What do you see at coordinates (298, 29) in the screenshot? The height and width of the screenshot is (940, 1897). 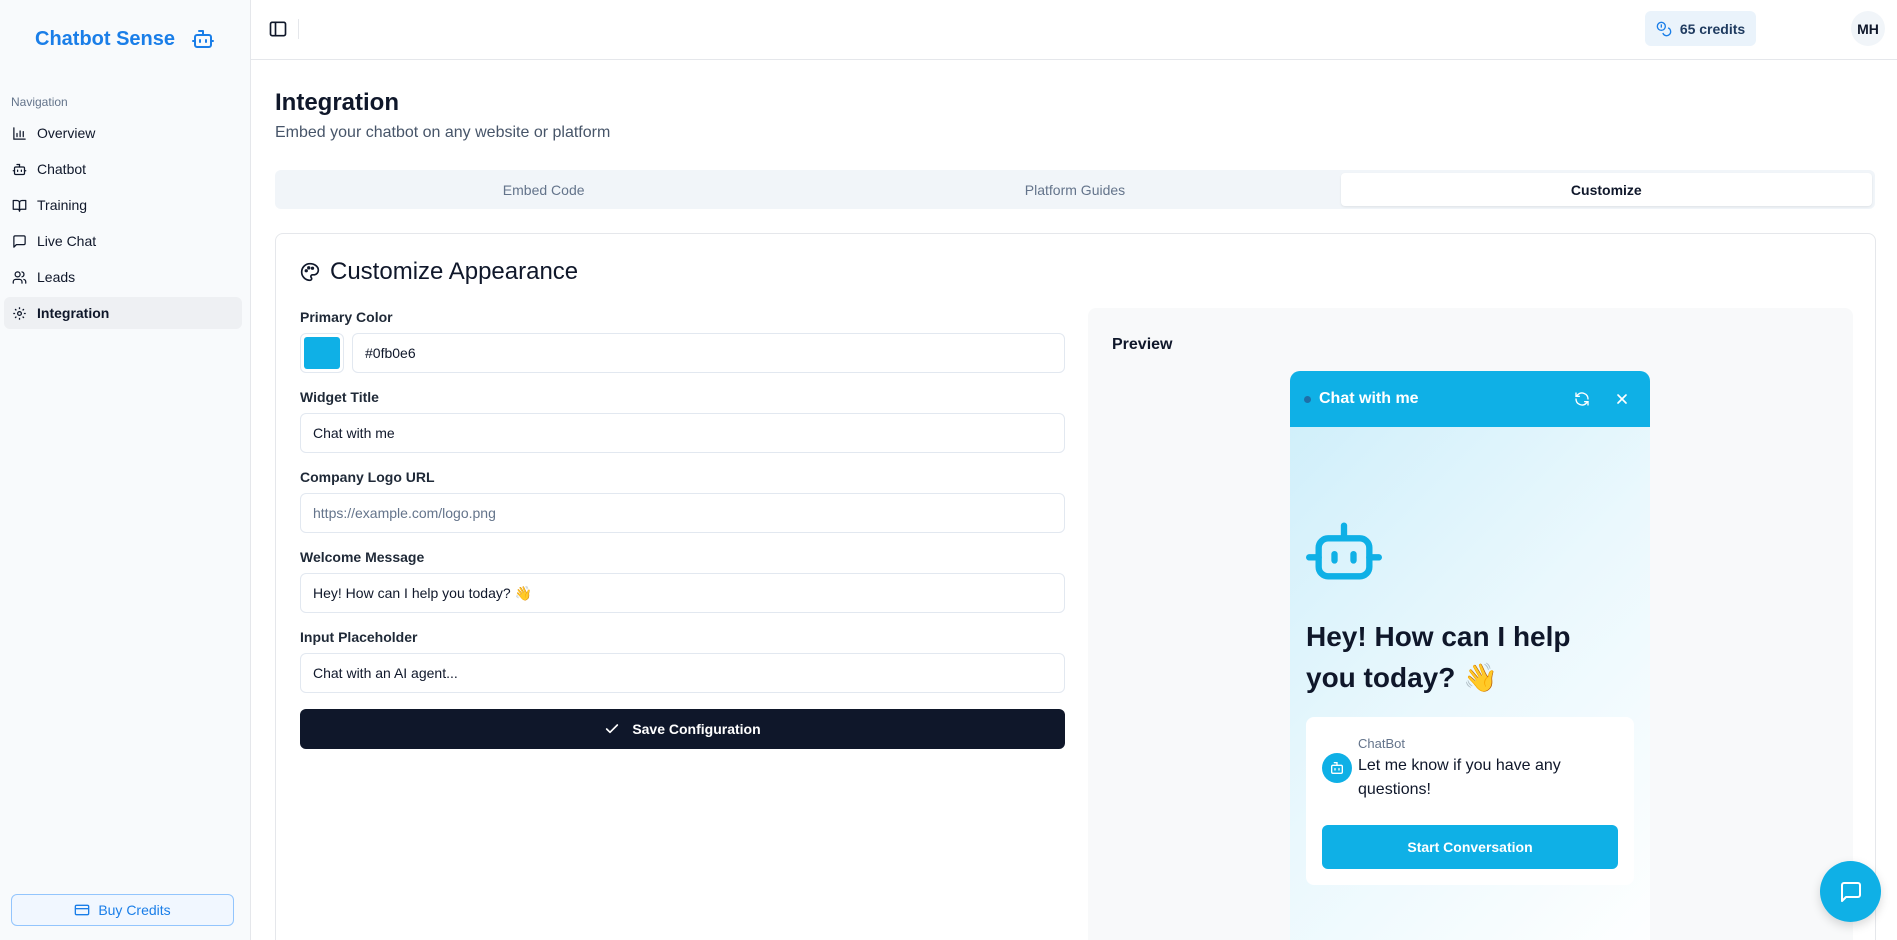 I see `toolbar-divider` at bounding box center [298, 29].